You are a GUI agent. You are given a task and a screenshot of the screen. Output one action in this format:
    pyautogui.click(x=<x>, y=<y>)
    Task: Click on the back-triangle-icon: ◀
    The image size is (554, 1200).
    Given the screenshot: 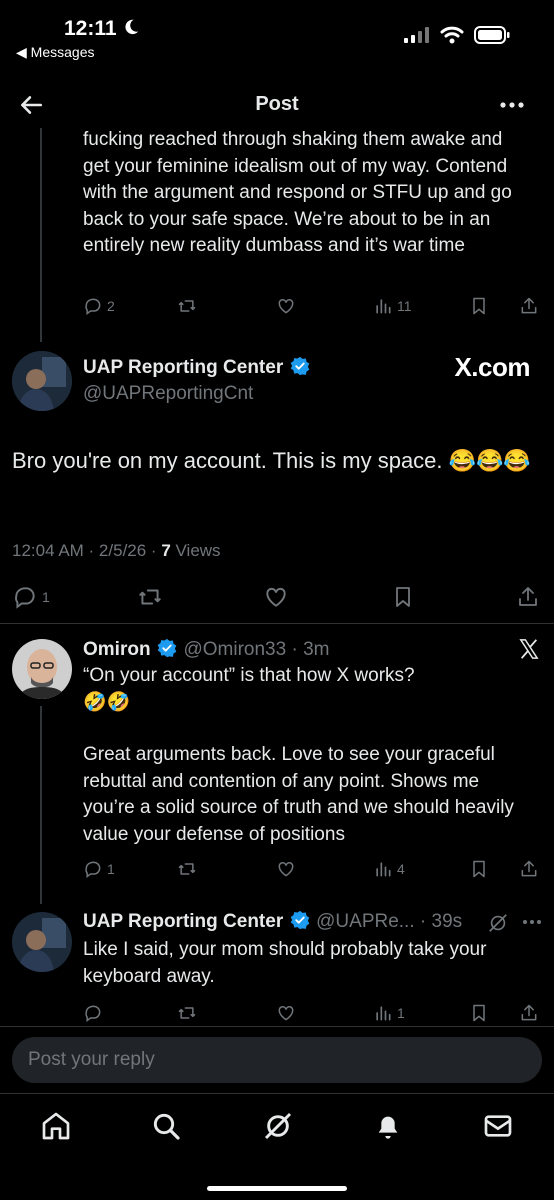 What is the action you would take?
    pyautogui.click(x=21, y=52)
    